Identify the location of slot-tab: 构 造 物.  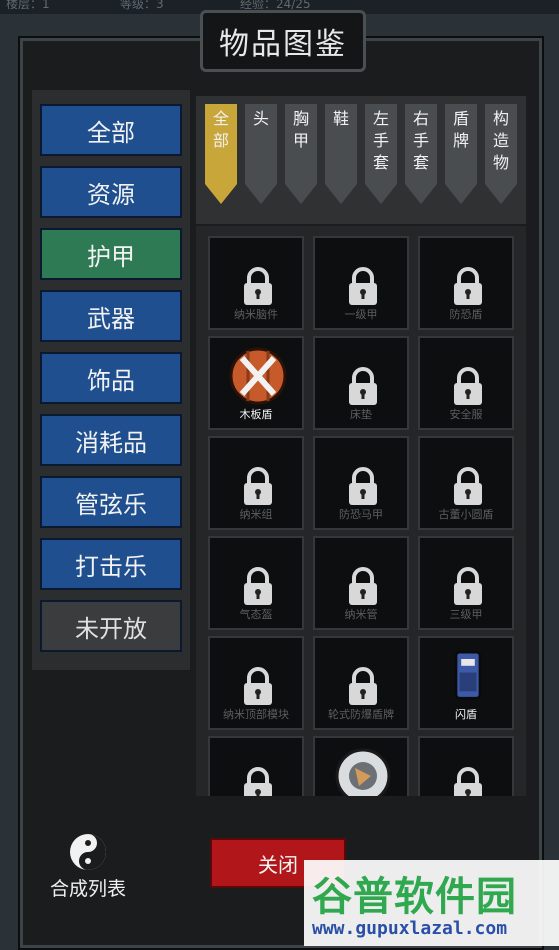
(501, 154).